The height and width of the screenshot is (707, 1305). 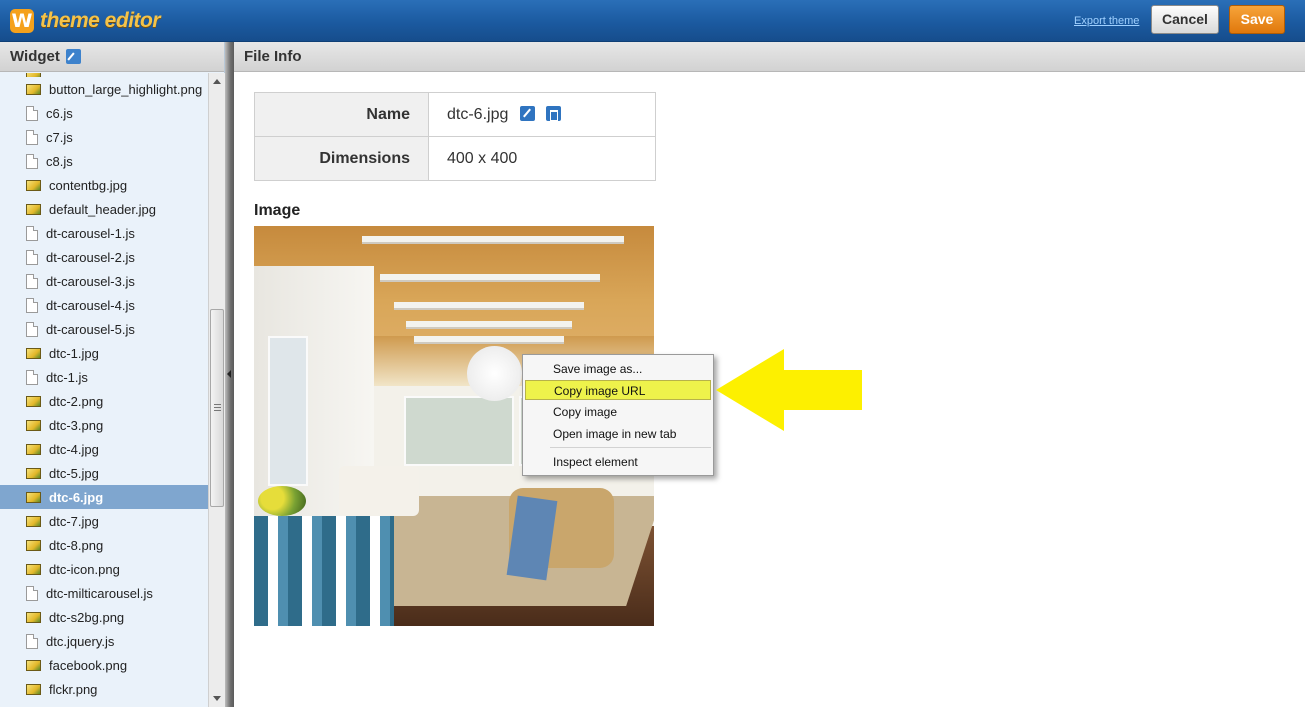 What do you see at coordinates (88, 665) in the screenshot?
I see `file-name: facebook.png` at bounding box center [88, 665].